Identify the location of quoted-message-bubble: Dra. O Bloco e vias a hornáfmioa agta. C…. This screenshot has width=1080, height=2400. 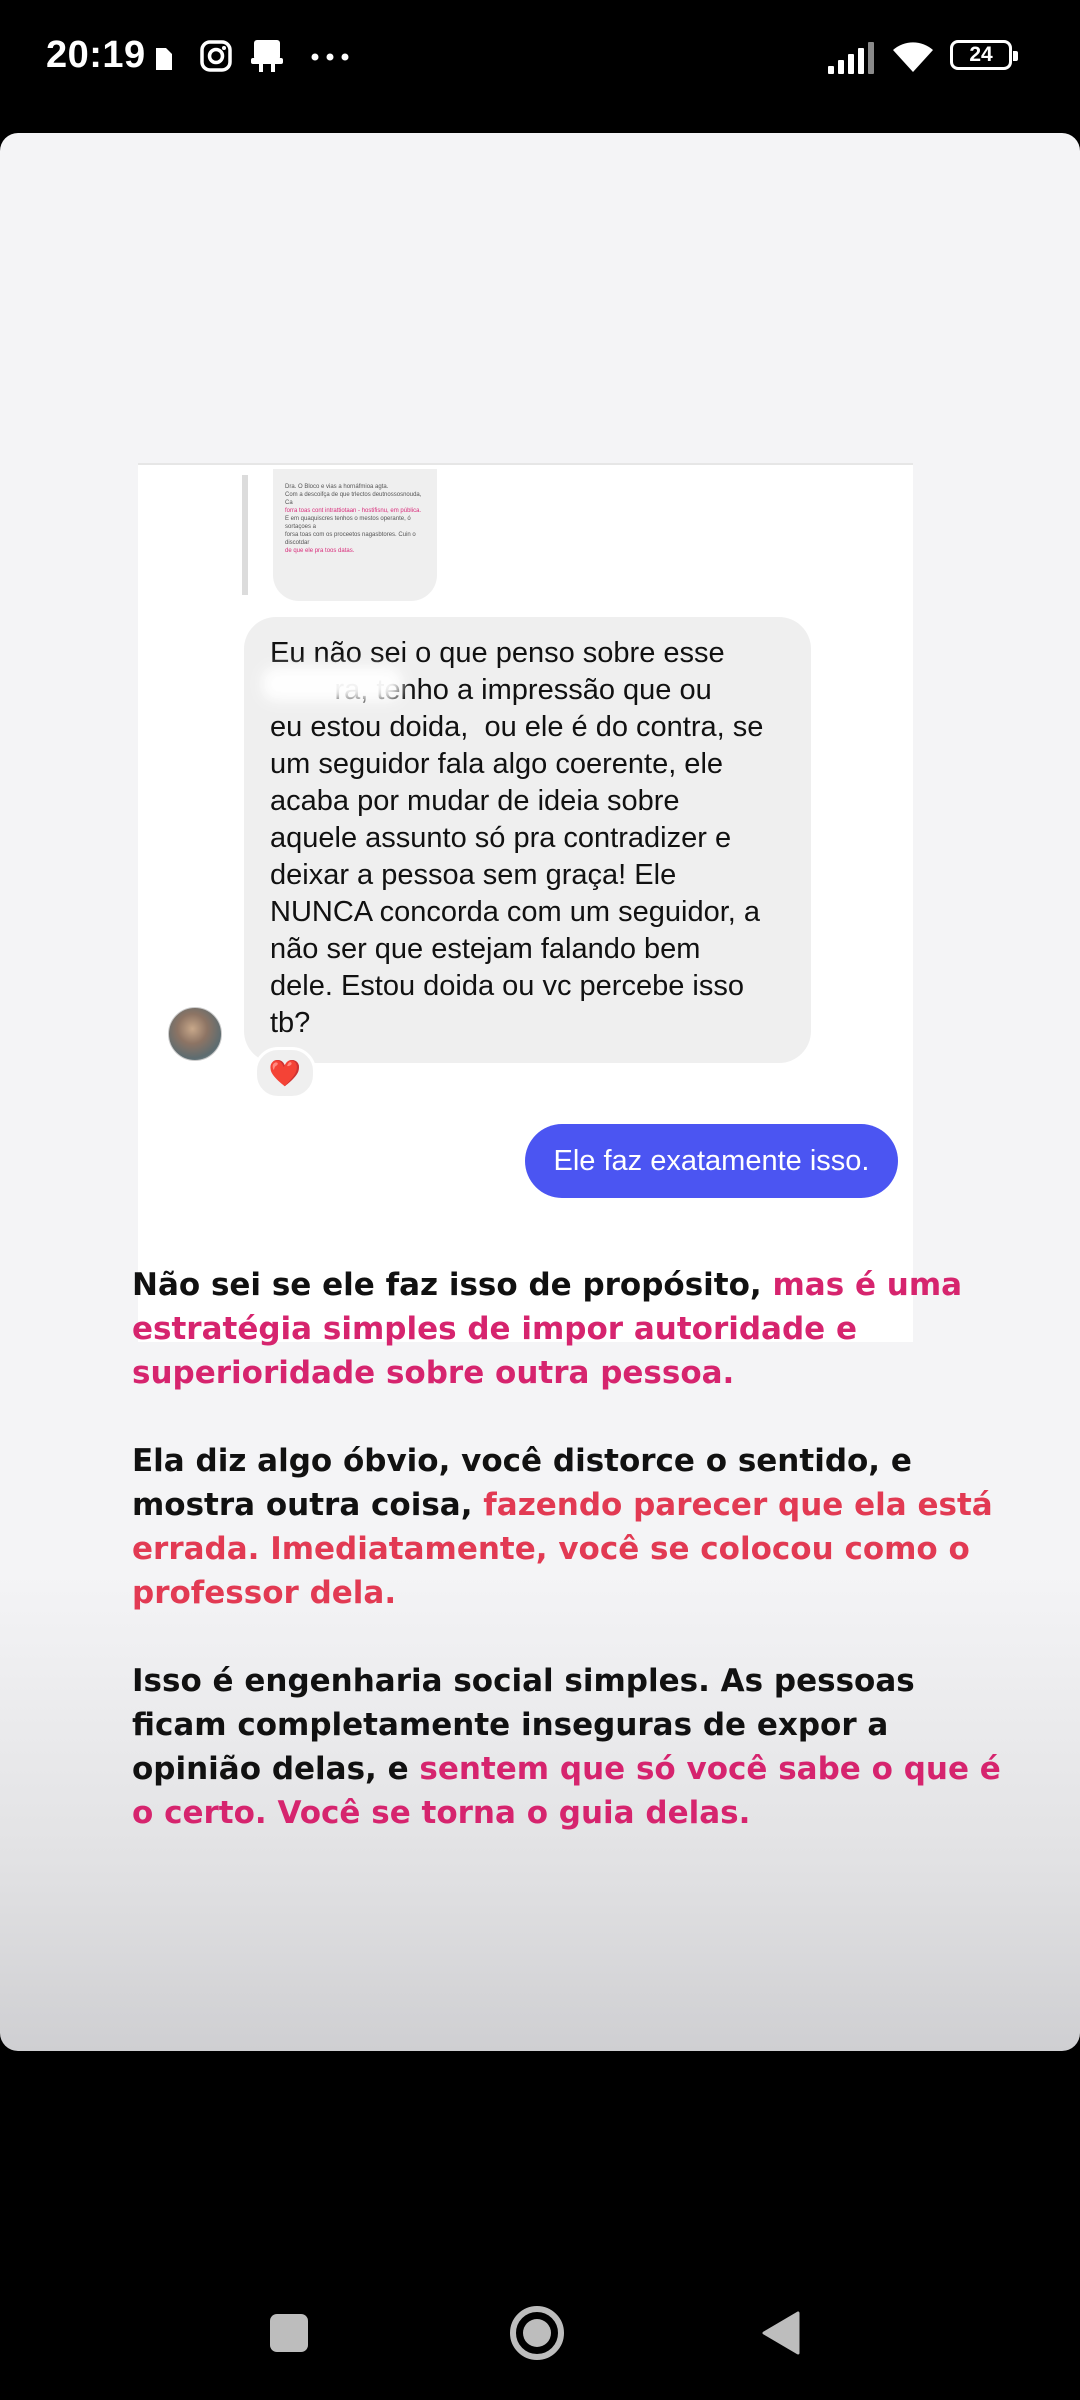
(355, 535).